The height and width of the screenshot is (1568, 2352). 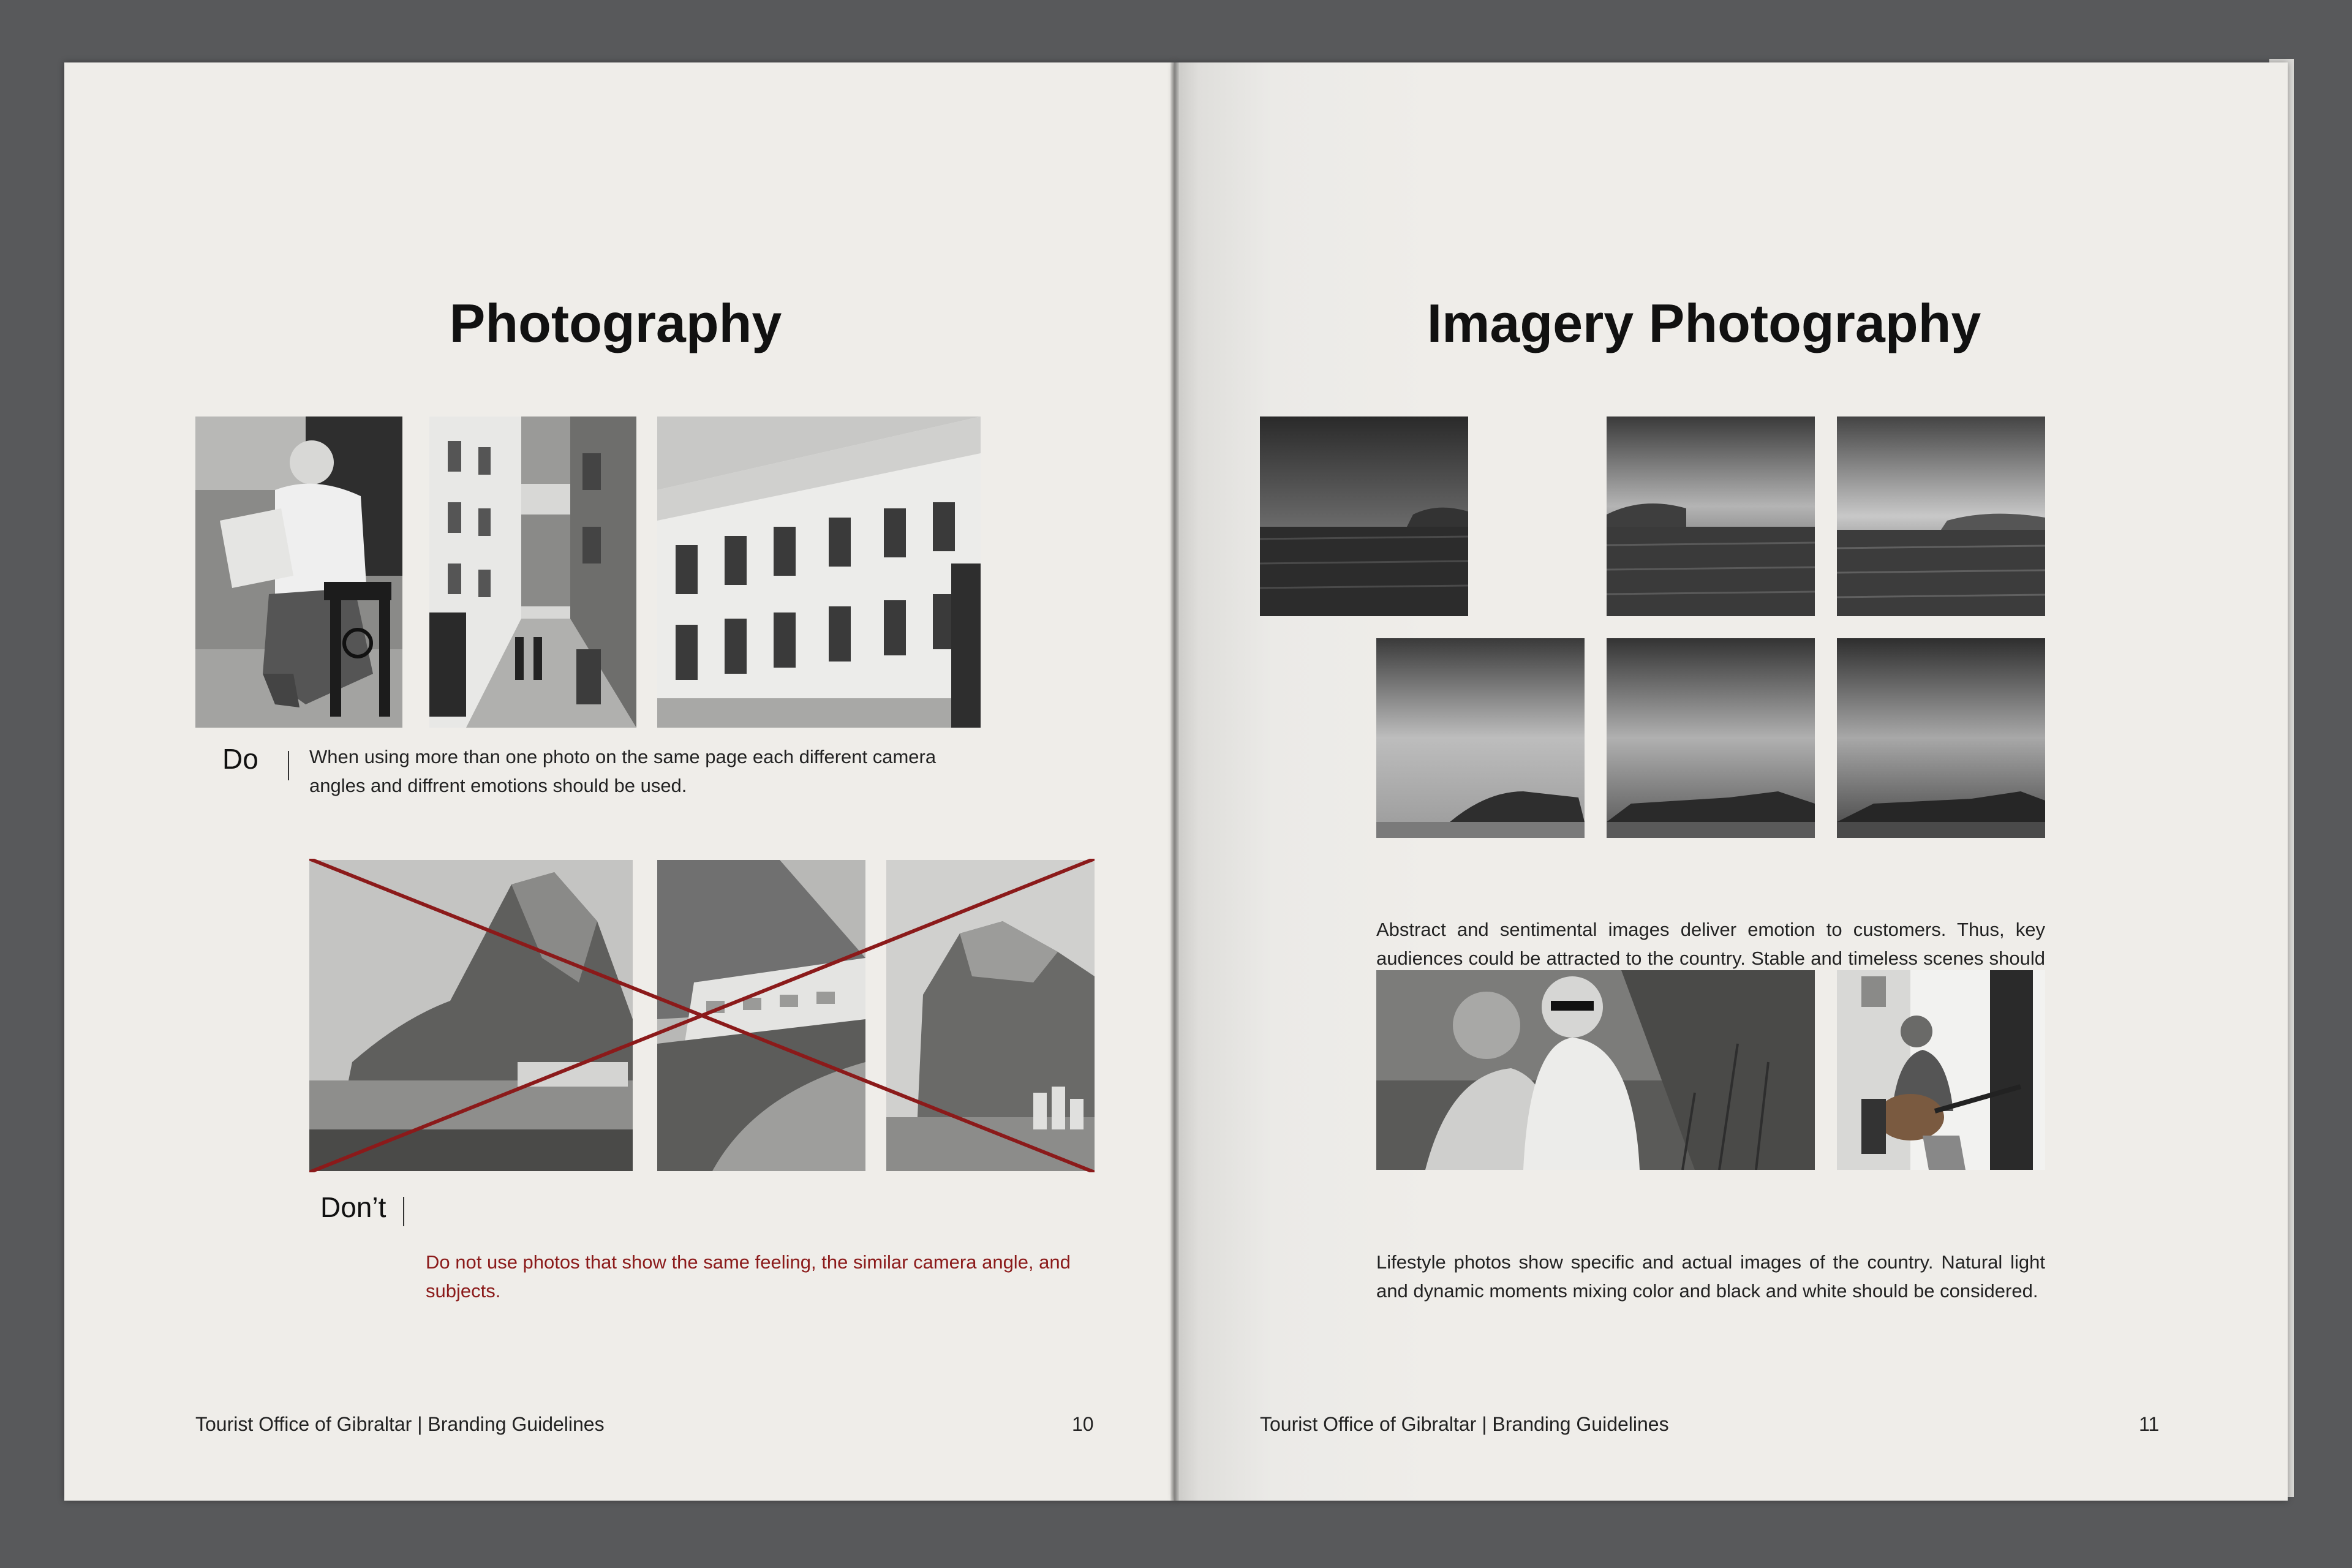 I want to click on photo-cloudy-rock-b, so click(x=1711, y=738).